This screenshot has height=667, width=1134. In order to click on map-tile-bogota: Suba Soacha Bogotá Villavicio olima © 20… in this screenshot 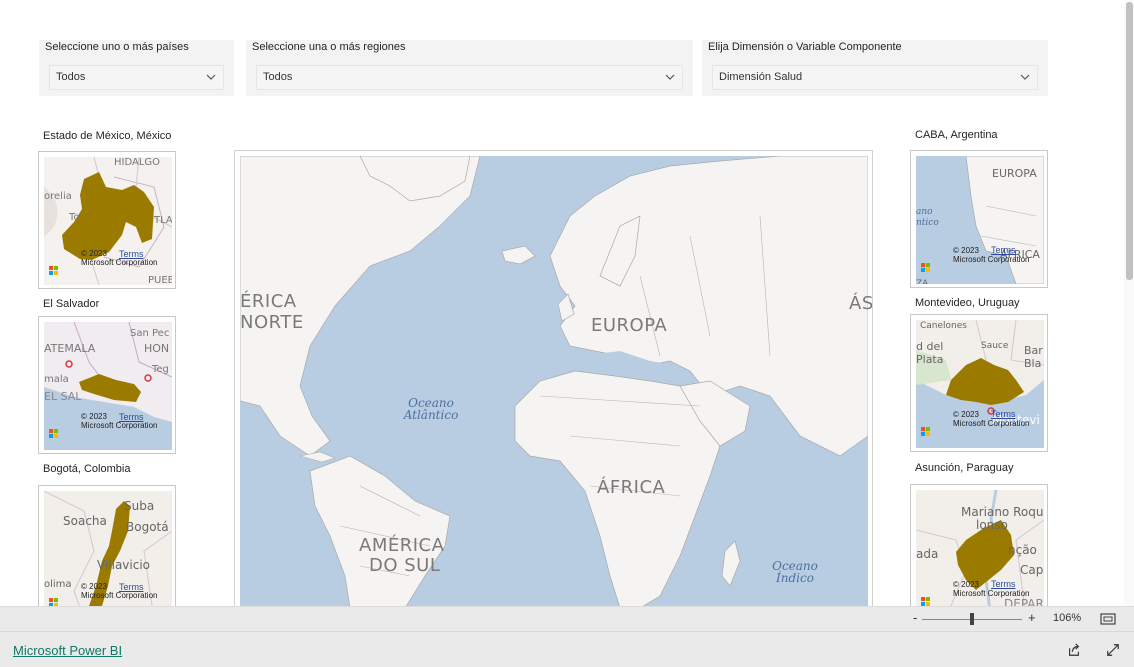, I will do `click(107, 554)`.